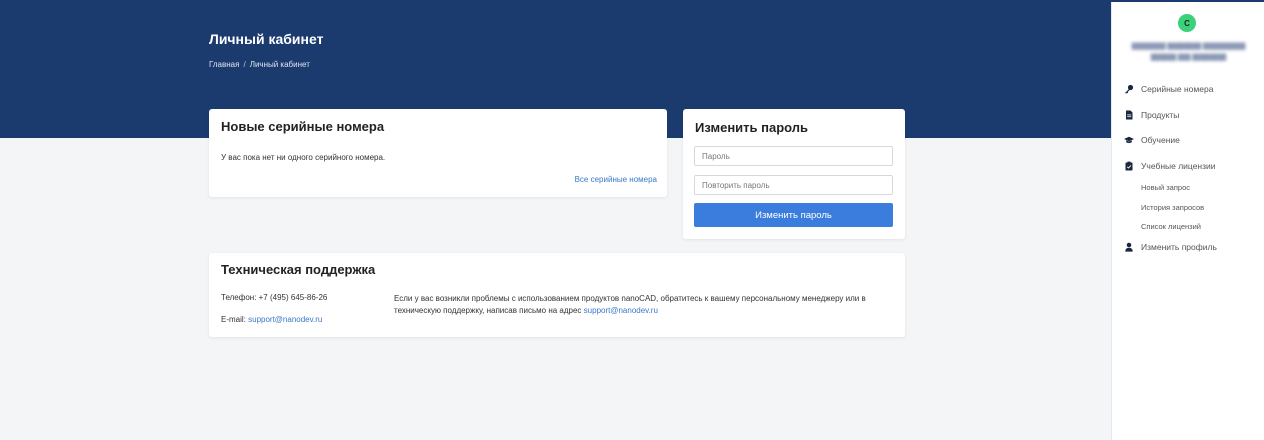 The width and height of the screenshot is (1264, 440). Describe the element at coordinates (793, 215) in the screenshot. I see `change-password-button: Изменить пароль` at that location.